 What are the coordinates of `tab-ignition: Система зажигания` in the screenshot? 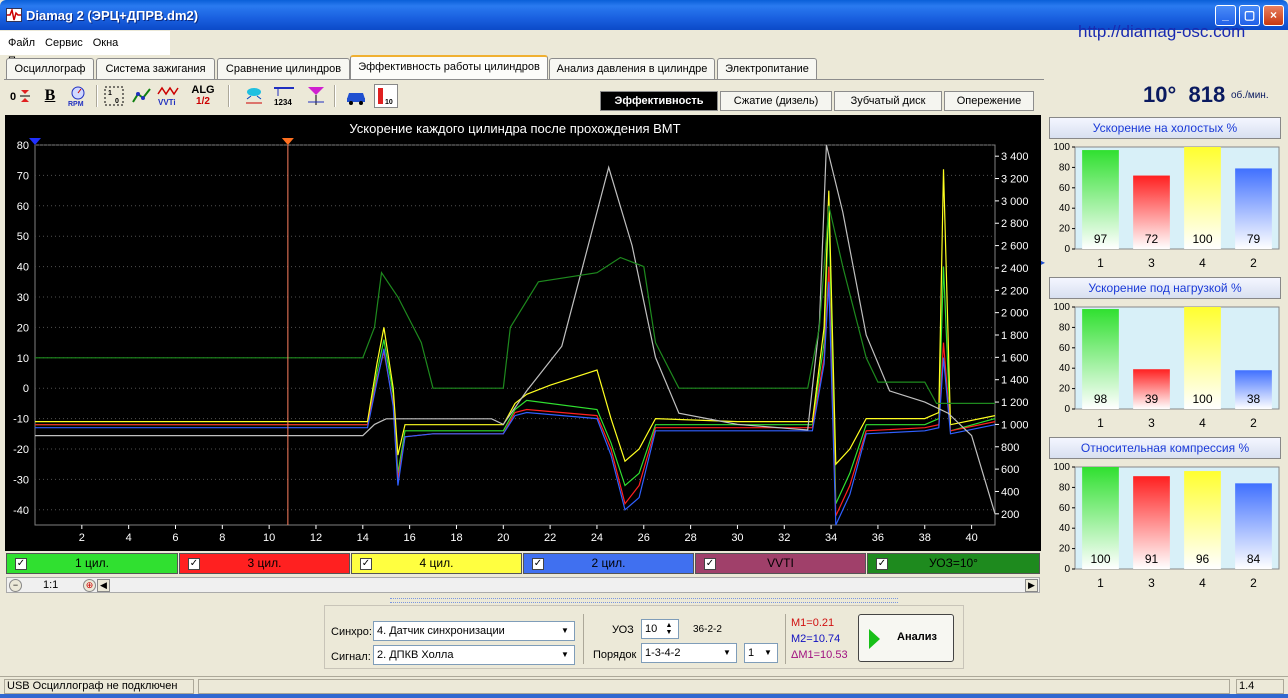 It's located at (155, 68).